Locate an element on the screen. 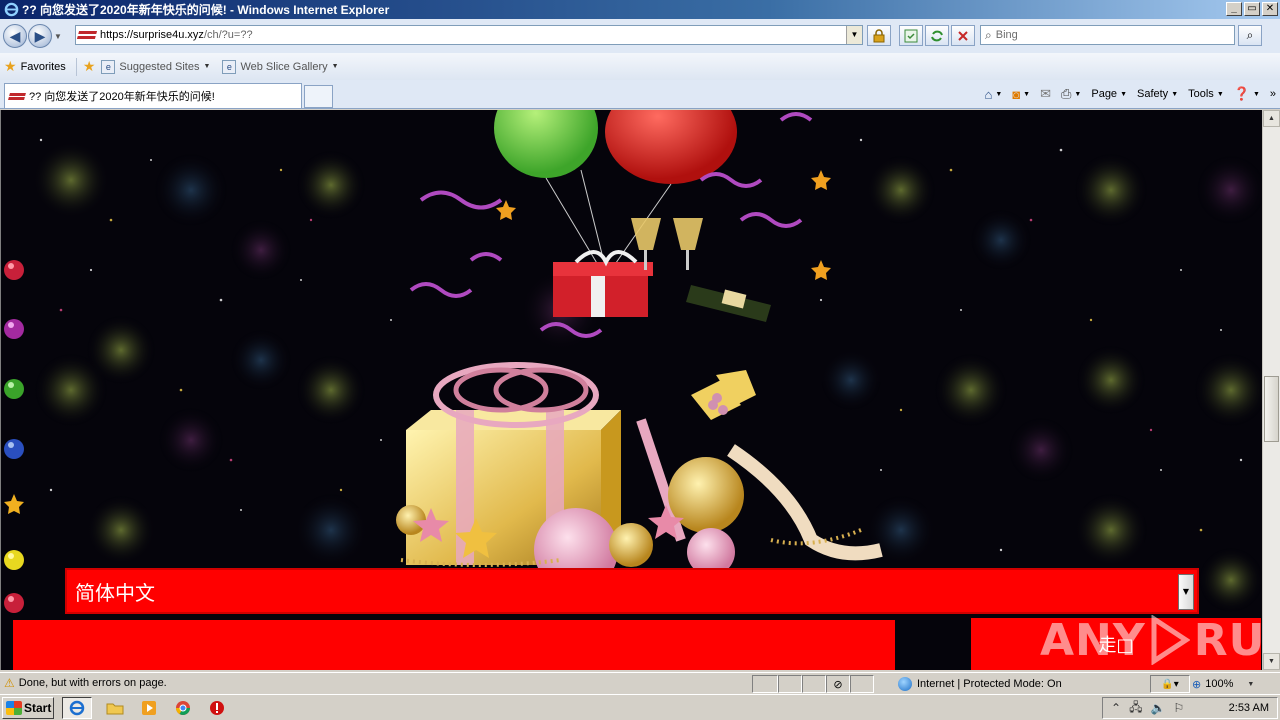 This screenshot has width=1280, height=720. web-slice-gallery-label: Web Slice Gallery is located at coordinates (284, 66).